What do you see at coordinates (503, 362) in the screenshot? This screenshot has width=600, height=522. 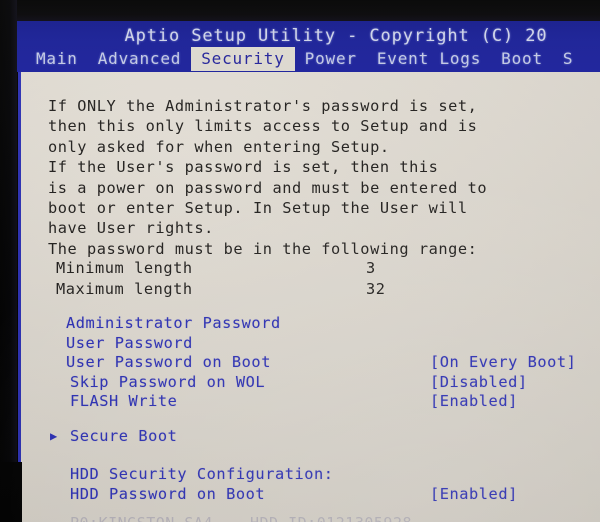 I see `user-password-on-boot-value: [On Every Boot]` at bounding box center [503, 362].